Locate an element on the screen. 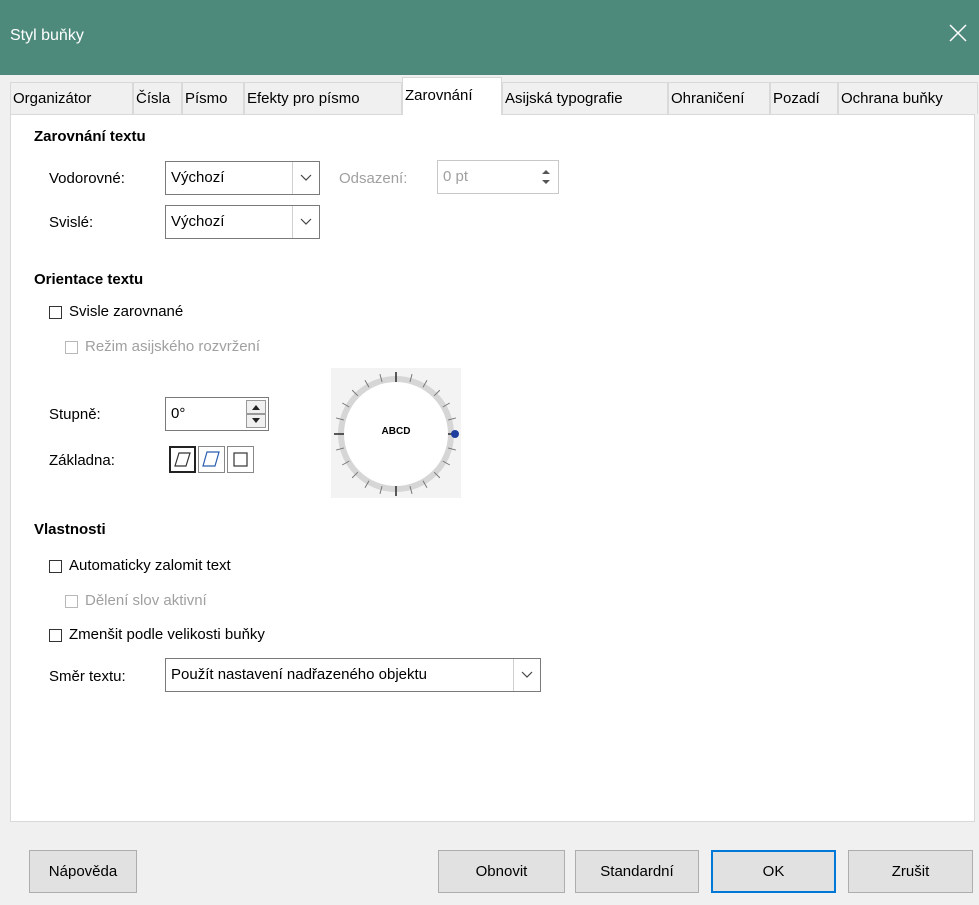  dial-text: ABCD is located at coordinates (396, 431).